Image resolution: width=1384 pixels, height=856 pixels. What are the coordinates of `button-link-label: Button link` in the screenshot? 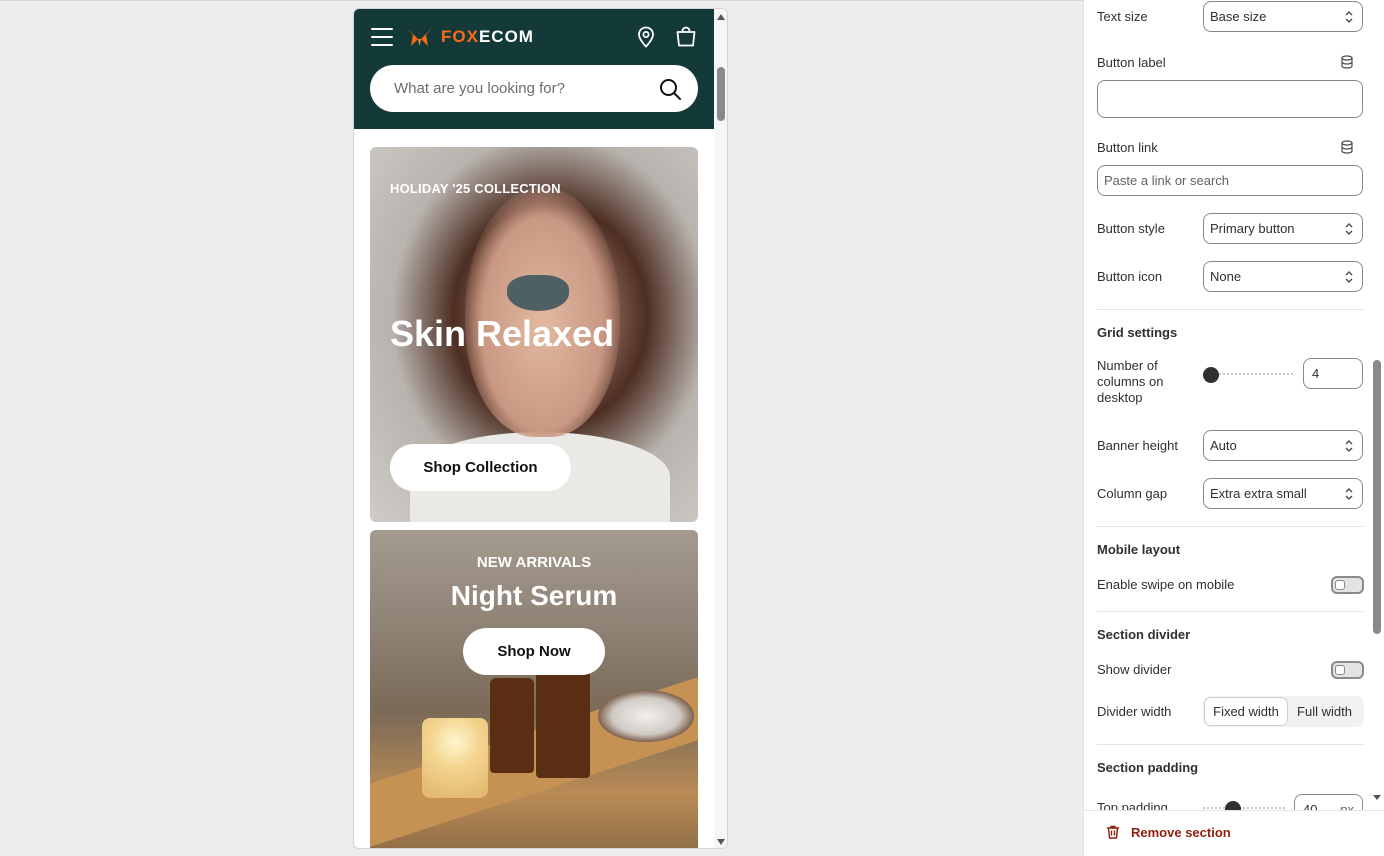 It's located at (1127, 147).